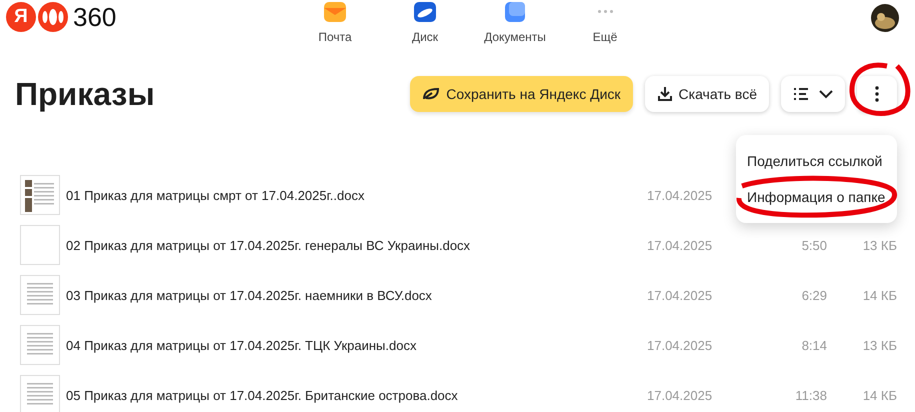 This screenshot has height=412, width=915. What do you see at coordinates (335, 12) in the screenshot?
I see `envelope-icon` at bounding box center [335, 12].